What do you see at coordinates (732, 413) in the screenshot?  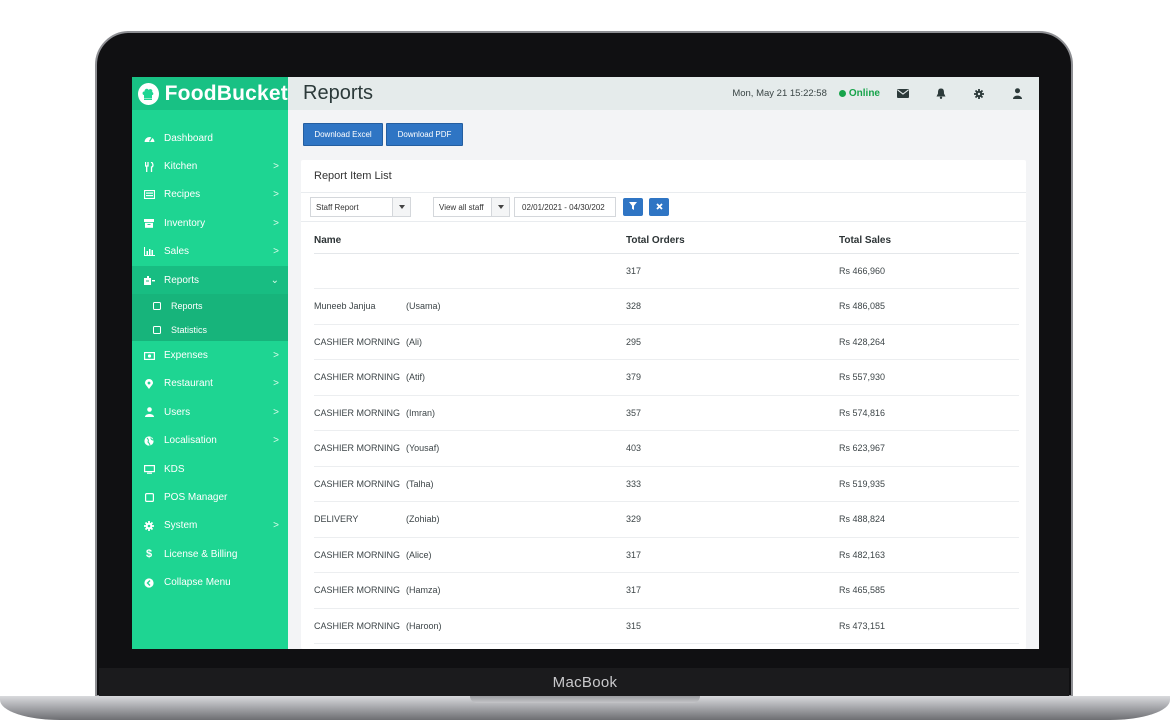 I see `total-orders-cell: 357` at bounding box center [732, 413].